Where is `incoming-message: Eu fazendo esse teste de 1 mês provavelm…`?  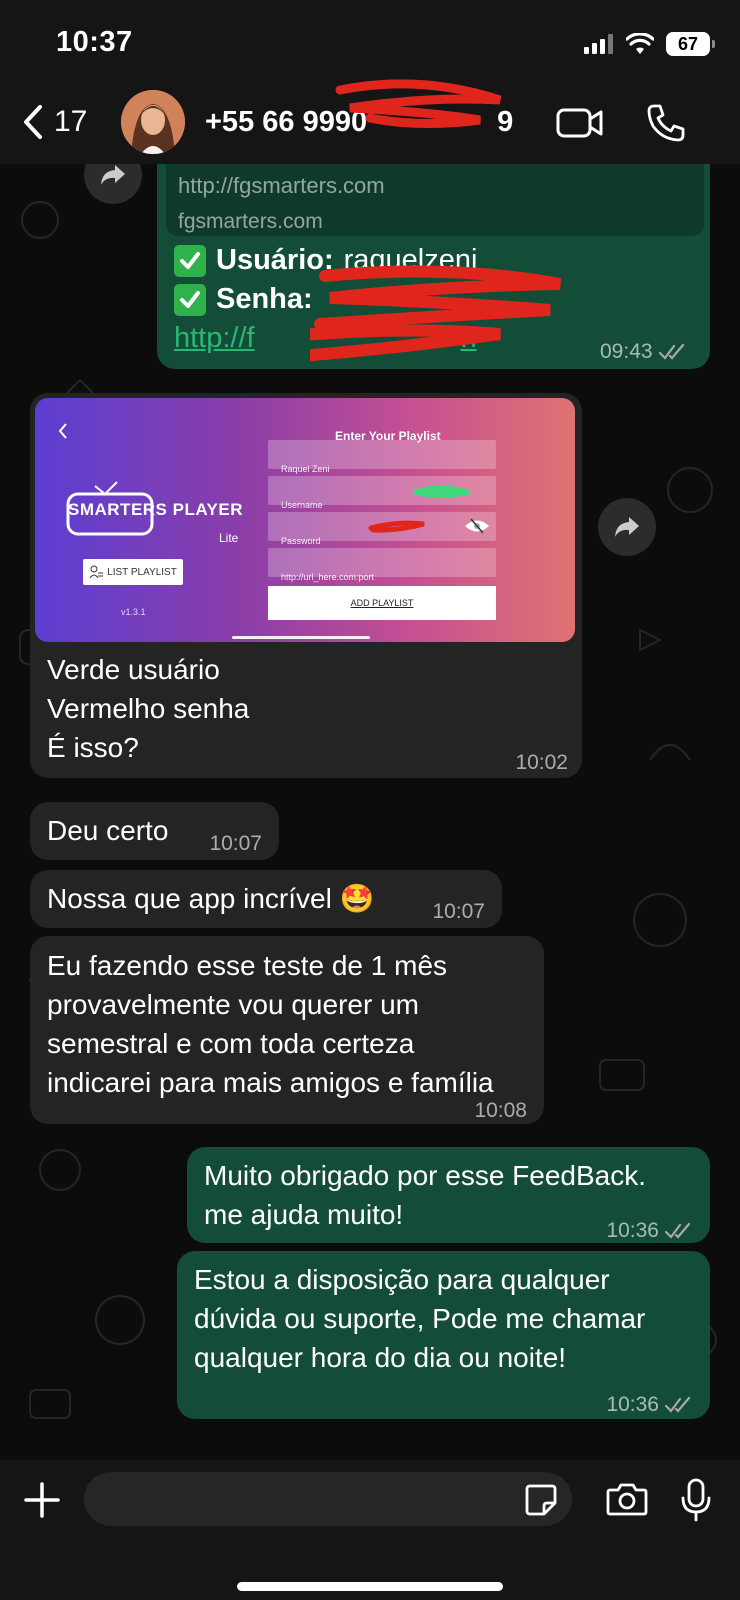 incoming-message: Eu fazendo esse teste de 1 mês provavelm… is located at coordinates (287, 1030).